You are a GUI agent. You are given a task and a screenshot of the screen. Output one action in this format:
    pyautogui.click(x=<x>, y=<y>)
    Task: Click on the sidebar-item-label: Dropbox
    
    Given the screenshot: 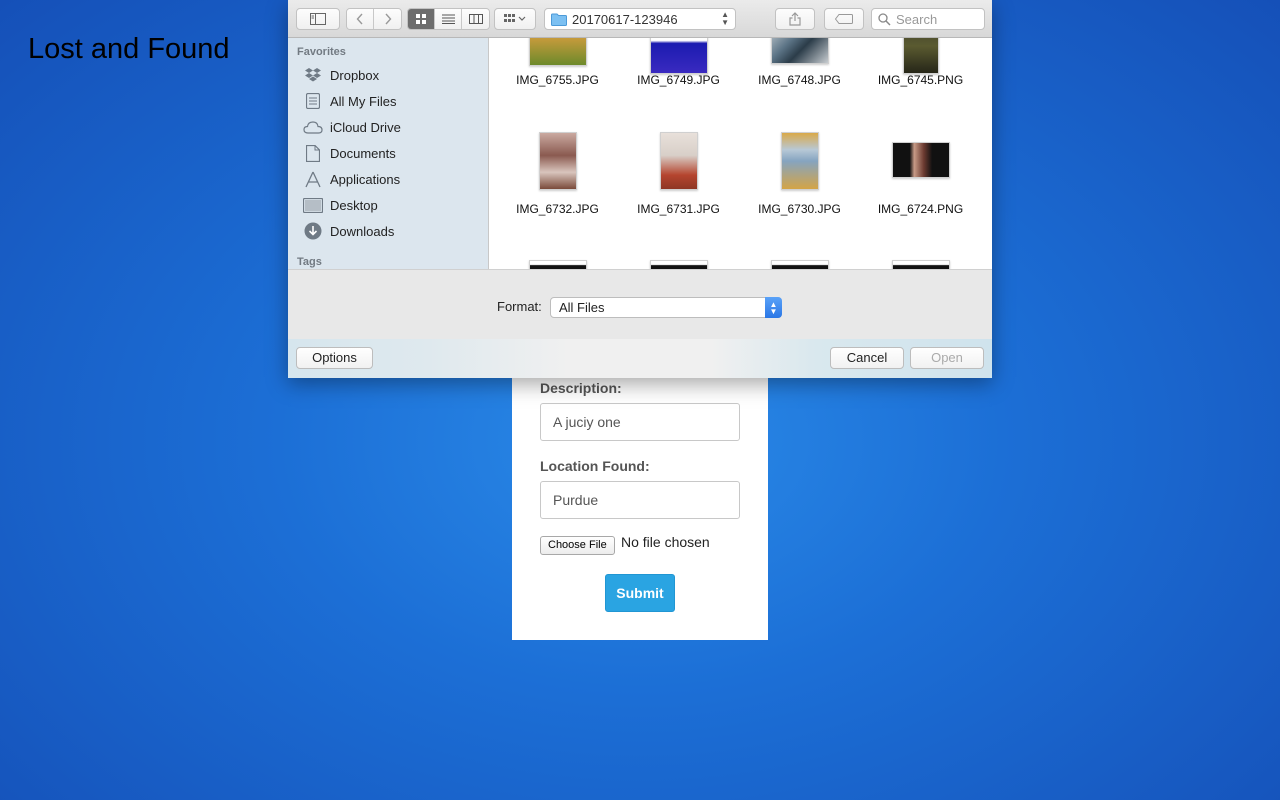 What is the action you would take?
    pyautogui.click(x=355, y=75)
    